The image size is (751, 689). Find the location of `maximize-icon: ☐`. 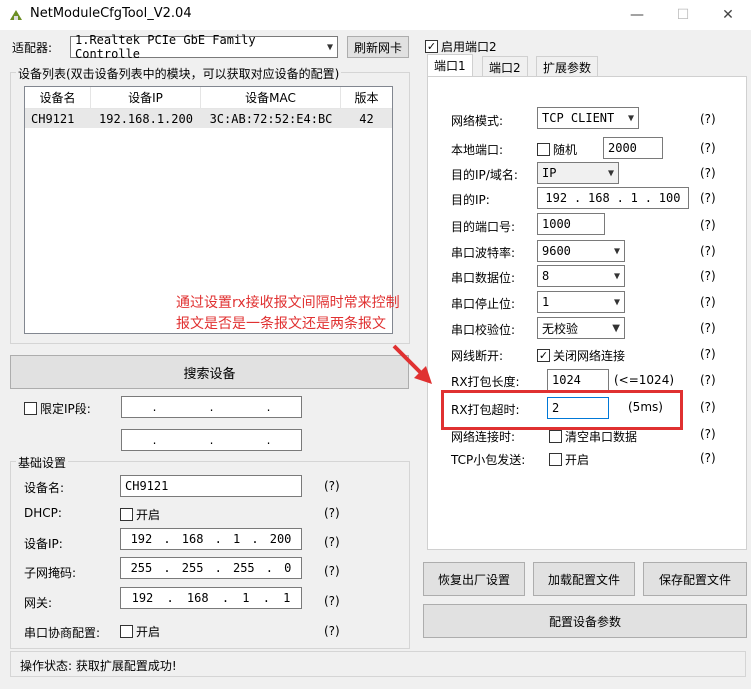

maximize-icon: ☐ is located at coordinates (683, 15).